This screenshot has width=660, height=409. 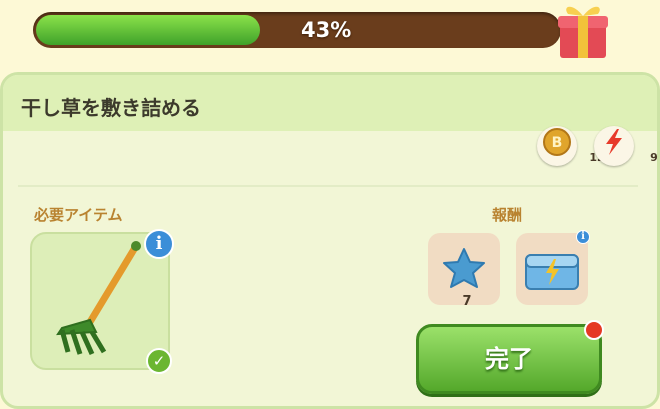 I want to click on progress-bar: 43%, so click(x=297, y=30).